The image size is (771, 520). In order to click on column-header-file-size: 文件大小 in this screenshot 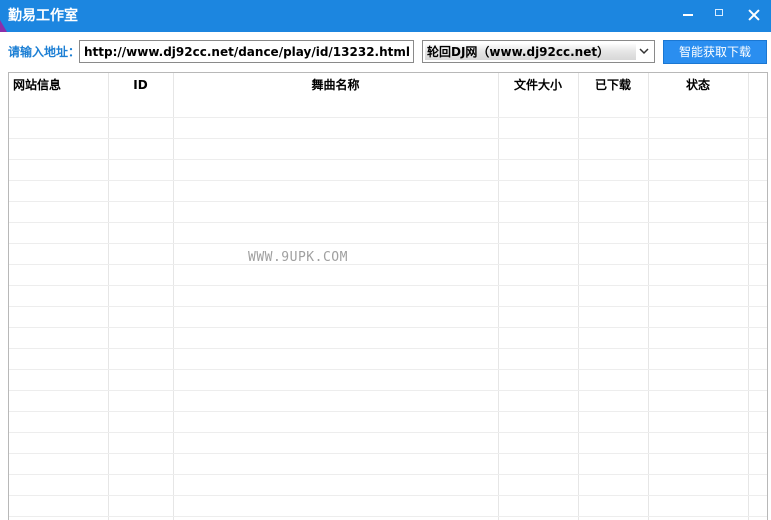, I will do `click(538, 85)`.